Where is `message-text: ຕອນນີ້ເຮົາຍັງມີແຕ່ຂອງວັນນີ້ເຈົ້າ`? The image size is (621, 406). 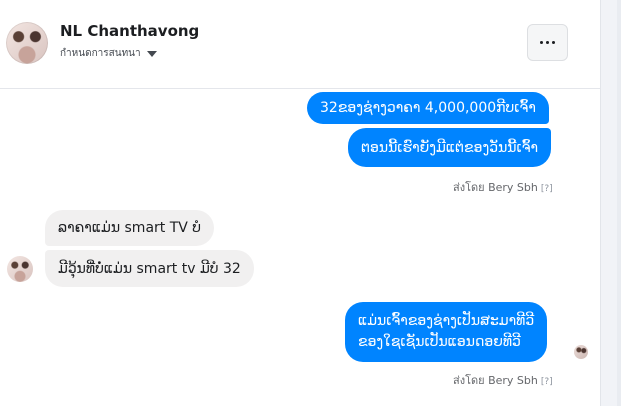 message-text: ຕອນນີ້ເຮົາຍັງມີແຕ່ຂອງວັນນີ້ເຈົ້າ is located at coordinates (450, 147).